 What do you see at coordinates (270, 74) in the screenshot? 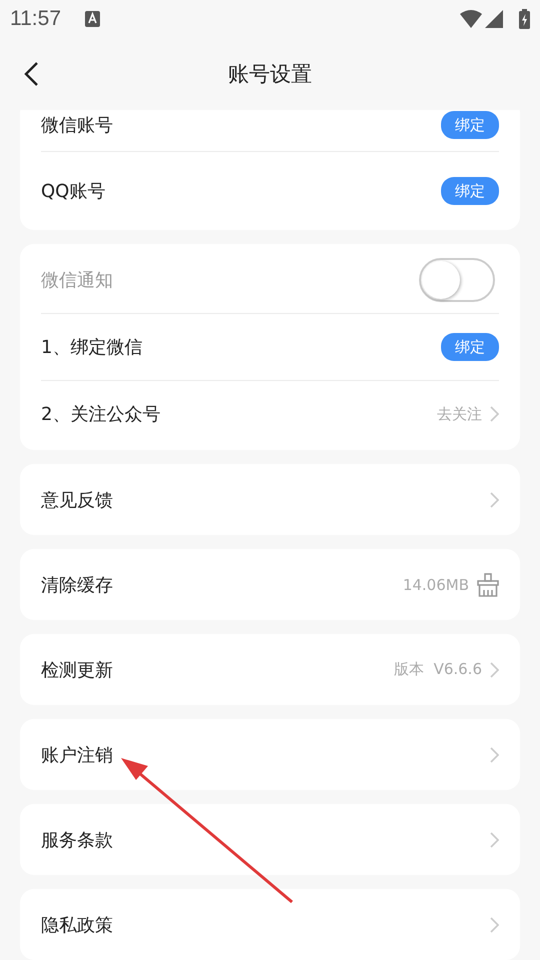
I see `page-title: 账号设置` at bounding box center [270, 74].